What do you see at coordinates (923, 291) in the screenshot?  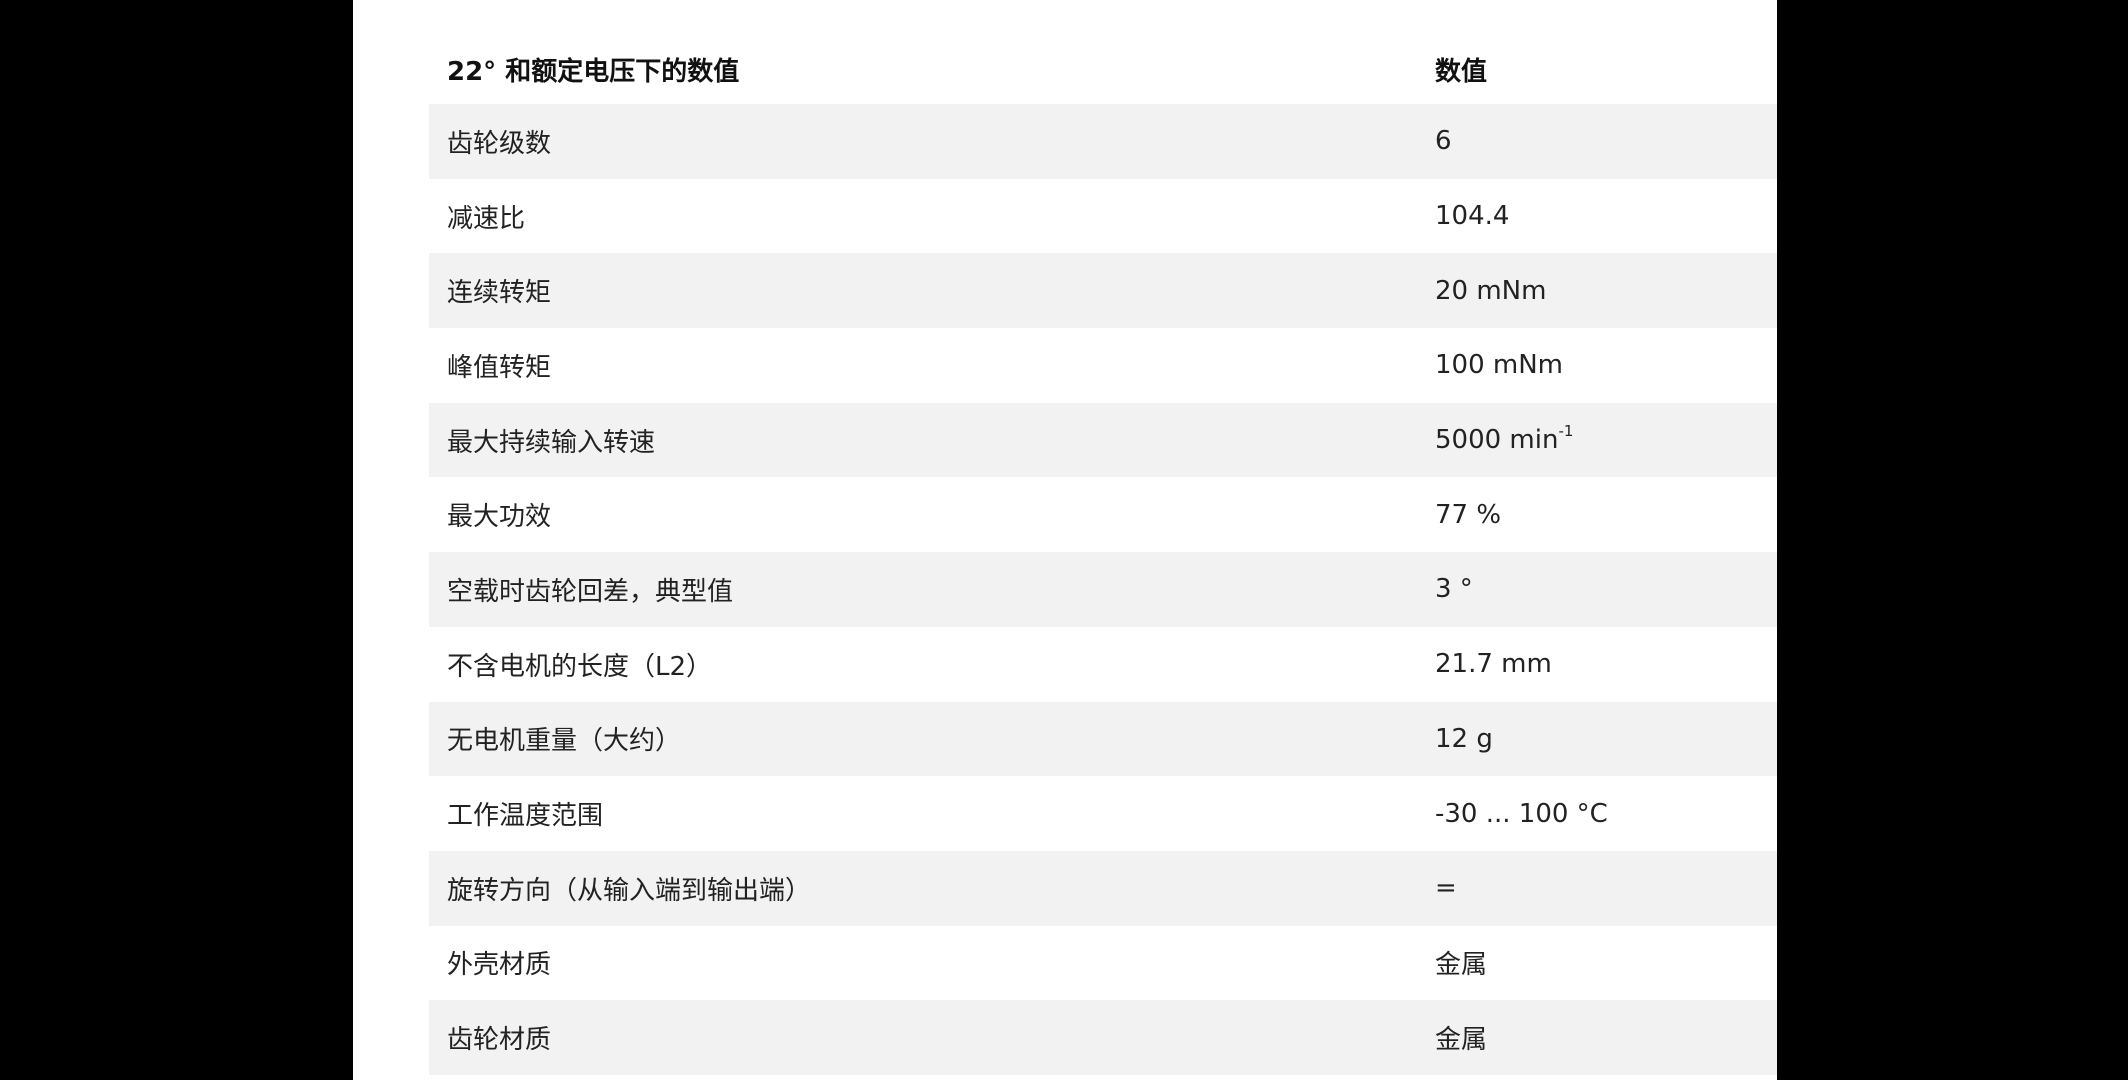 I see `row-label: 连续转矩` at bounding box center [923, 291].